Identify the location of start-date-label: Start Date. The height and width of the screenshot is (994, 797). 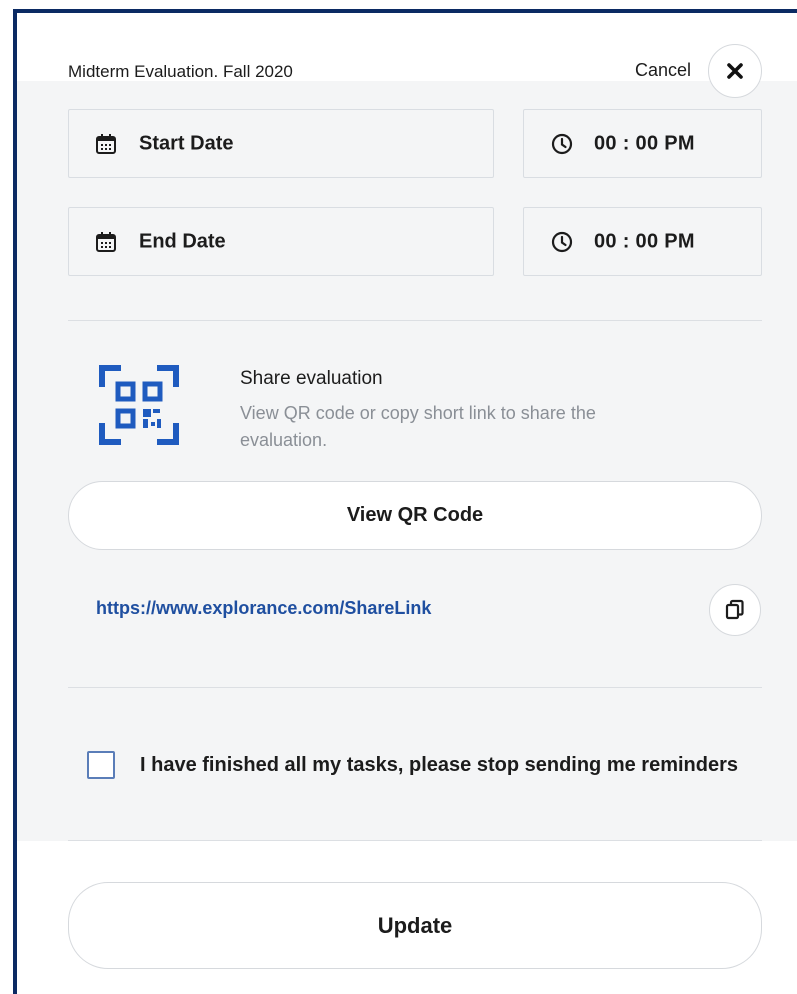
(186, 143).